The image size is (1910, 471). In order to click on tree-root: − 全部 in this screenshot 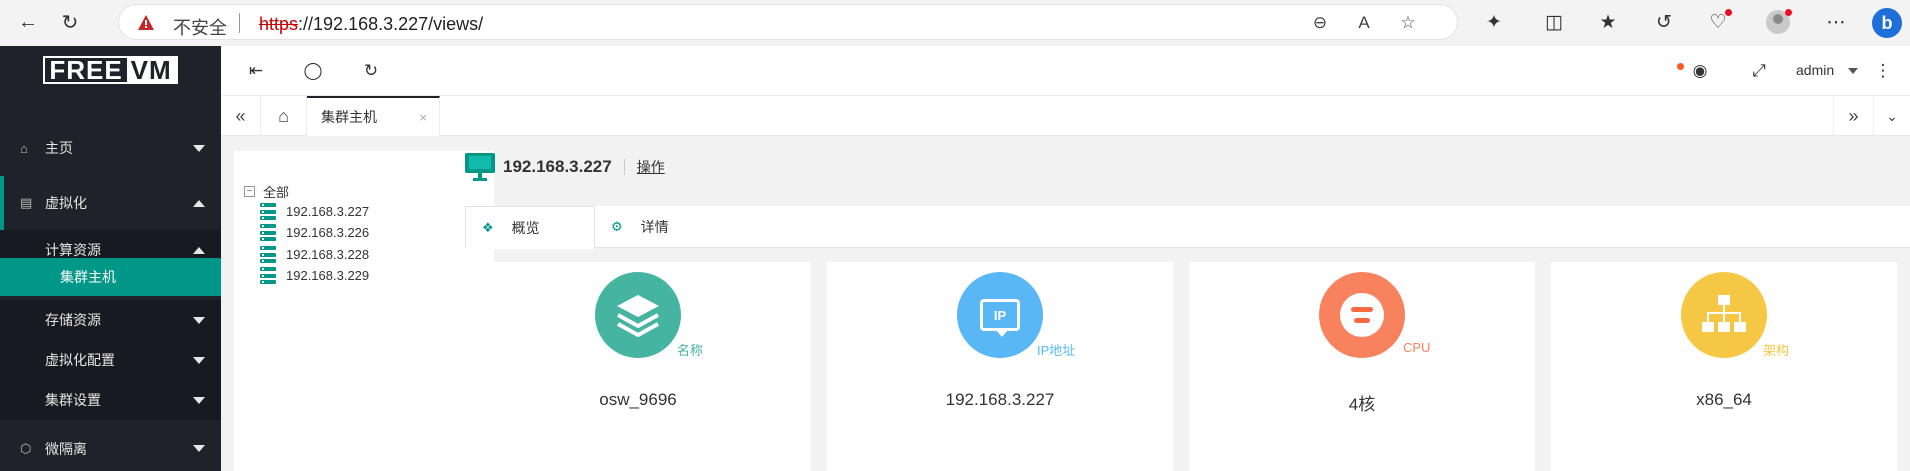, I will do `click(266, 191)`.